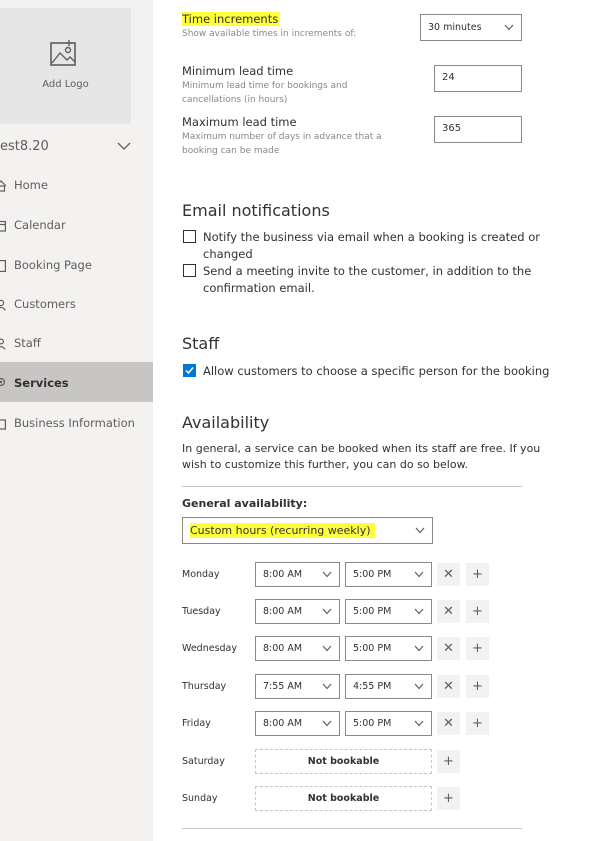 The image size is (612, 841). Describe the element at coordinates (3, 344) in the screenshot. I see `staff-icon` at that location.